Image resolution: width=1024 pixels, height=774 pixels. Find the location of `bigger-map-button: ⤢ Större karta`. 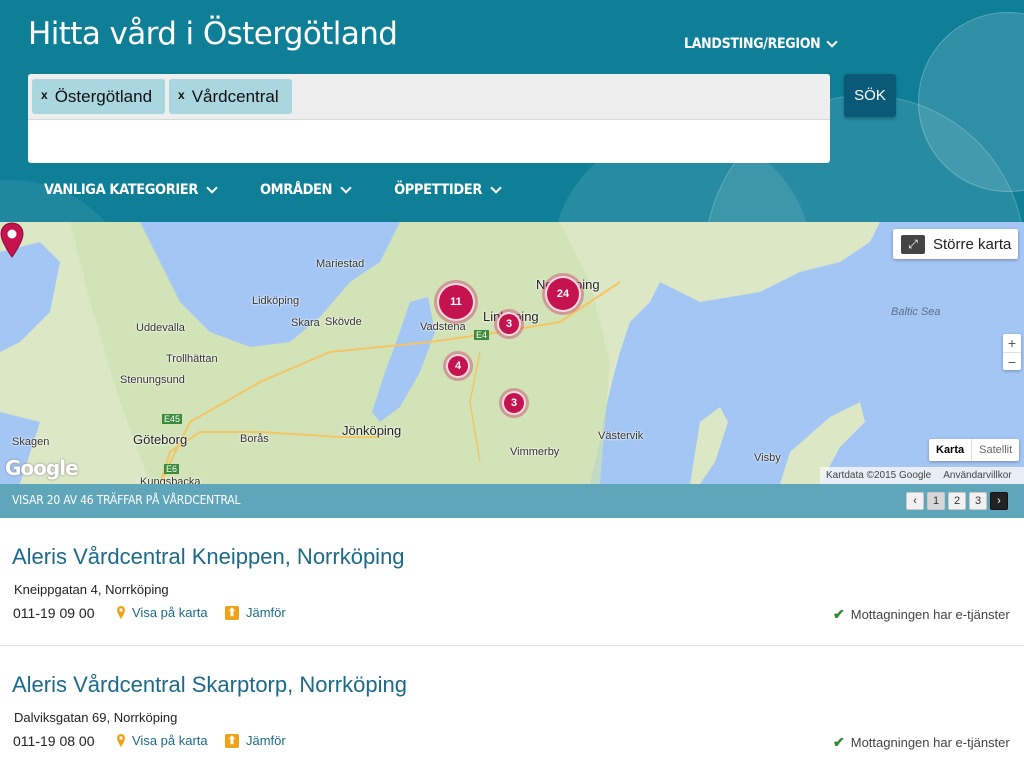

bigger-map-button: ⤢ Större karta is located at coordinates (955, 244).